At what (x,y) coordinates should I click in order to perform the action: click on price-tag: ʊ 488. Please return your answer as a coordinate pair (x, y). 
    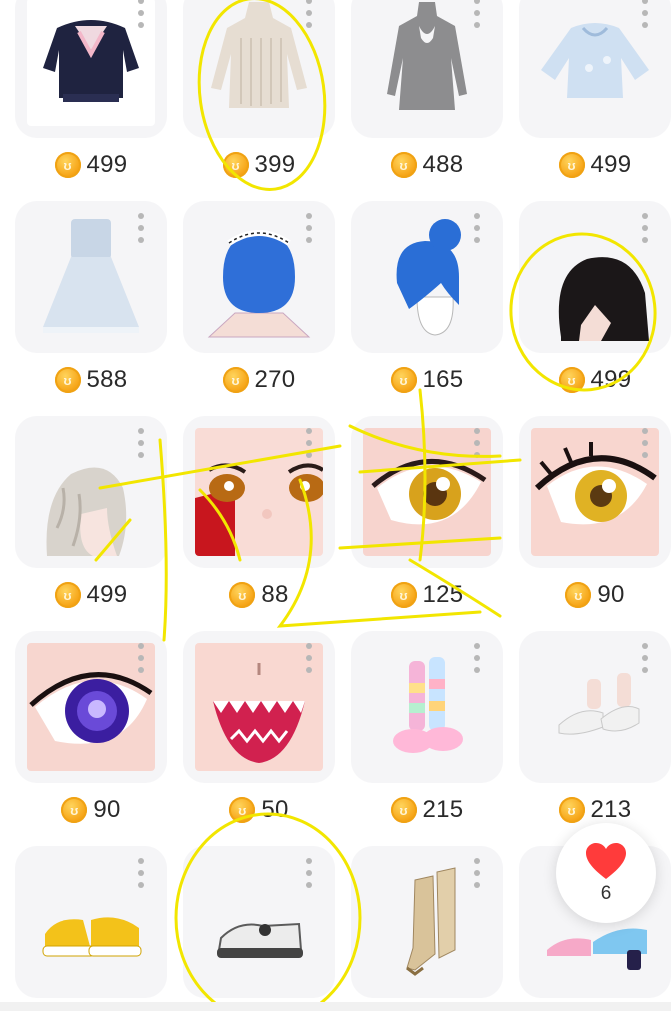
    Looking at the image, I should click on (427, 165).